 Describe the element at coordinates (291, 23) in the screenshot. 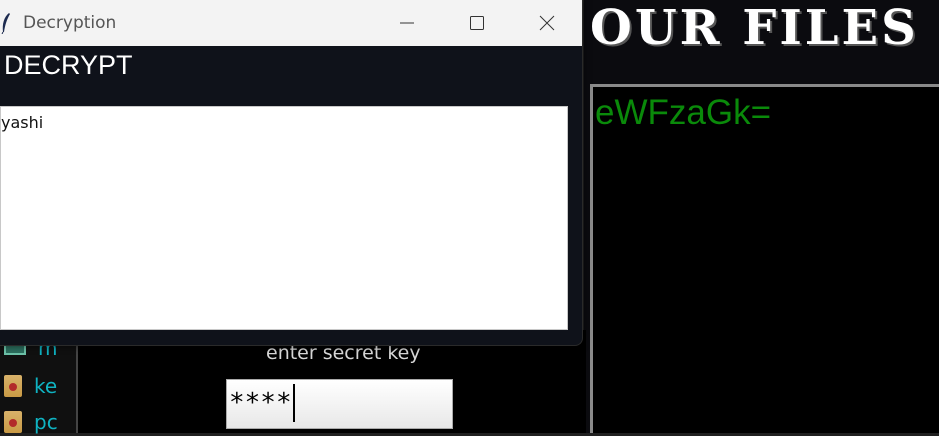

I see `window-titlebar: Decryption` at that location.